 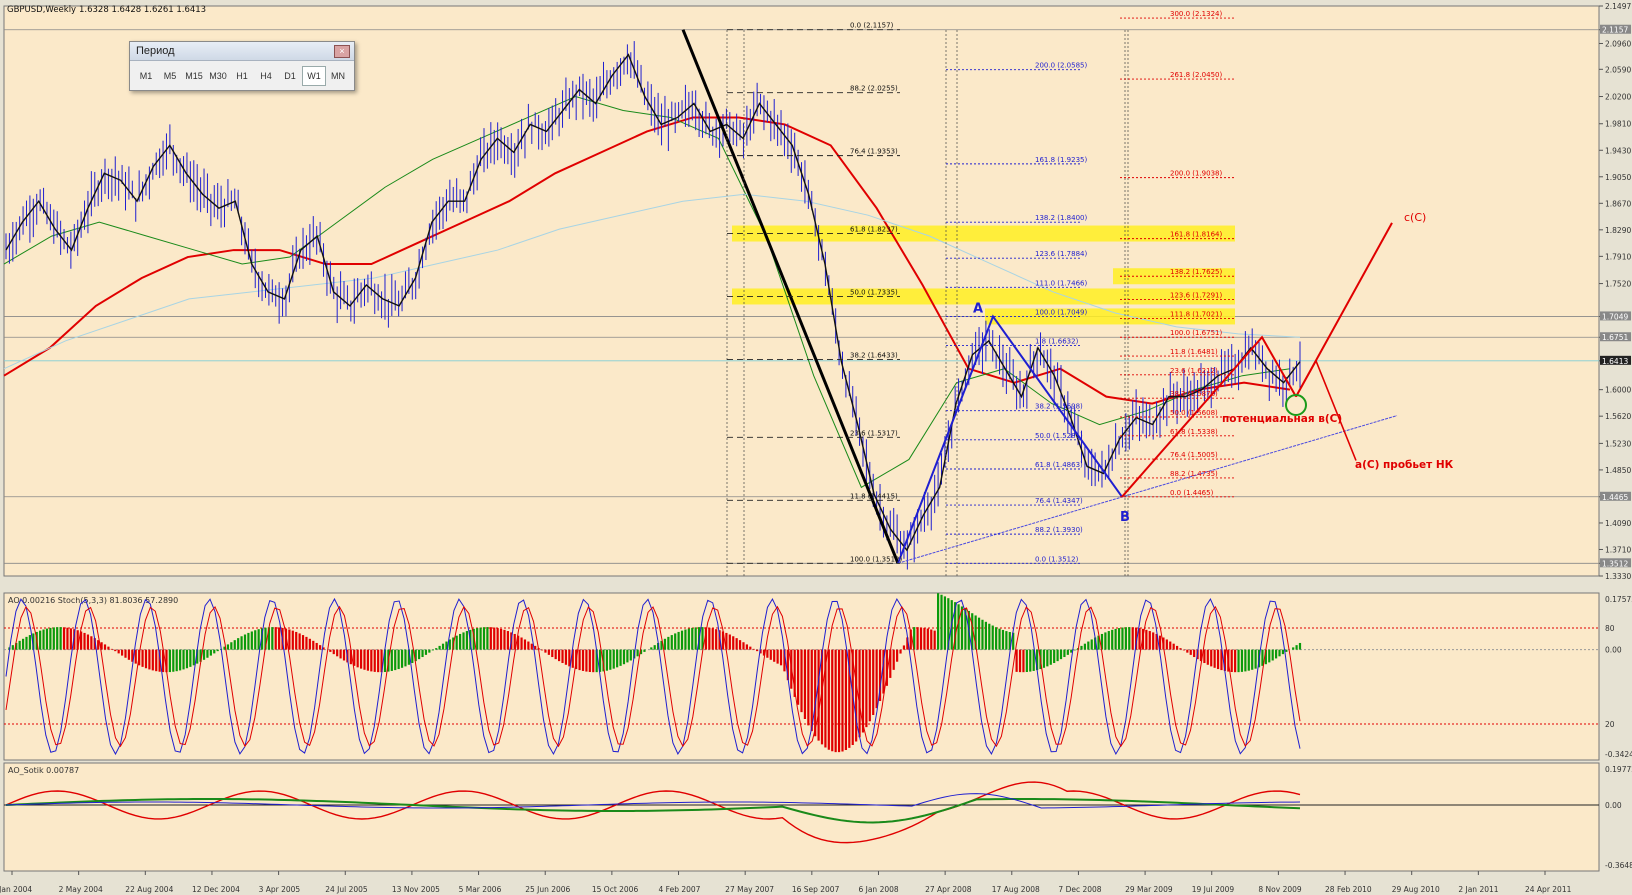 What do you see at coordinates (1059, 501) in the screenshot?
I see `fib-level-label: 76.4 (1.4347)` at bounding box center [1059, 501].